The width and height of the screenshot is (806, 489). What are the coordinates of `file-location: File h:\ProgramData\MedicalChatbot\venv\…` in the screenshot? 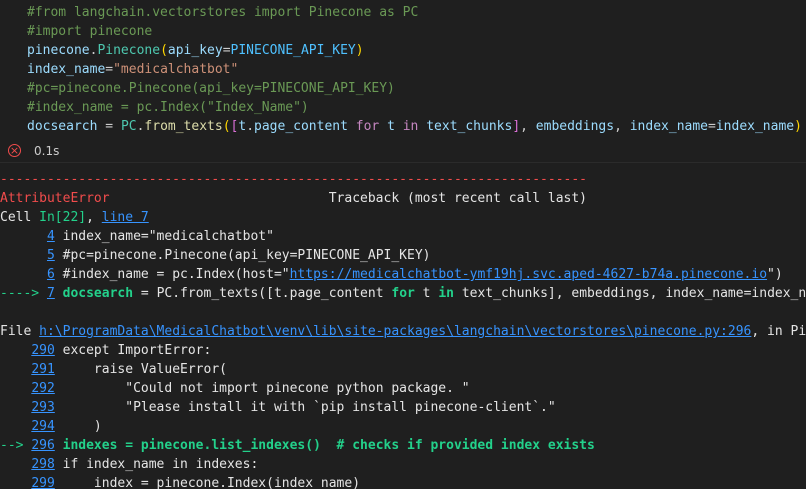 It's located at (403, 331).